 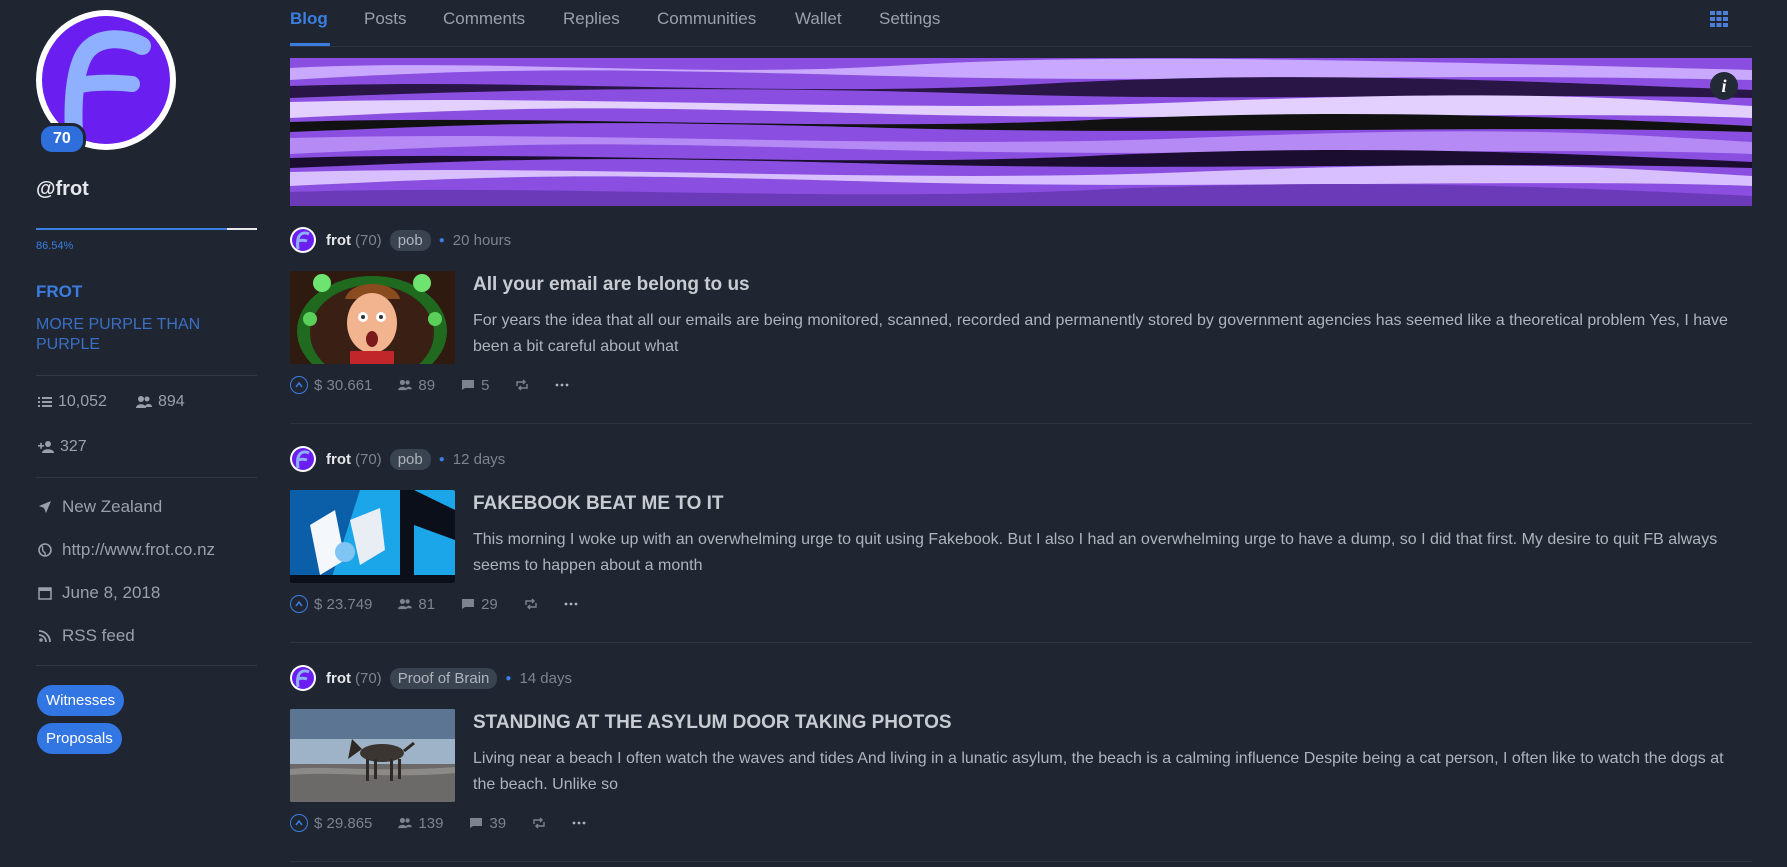 I want to click on comments-count: 5, so click(x=485, y=385).